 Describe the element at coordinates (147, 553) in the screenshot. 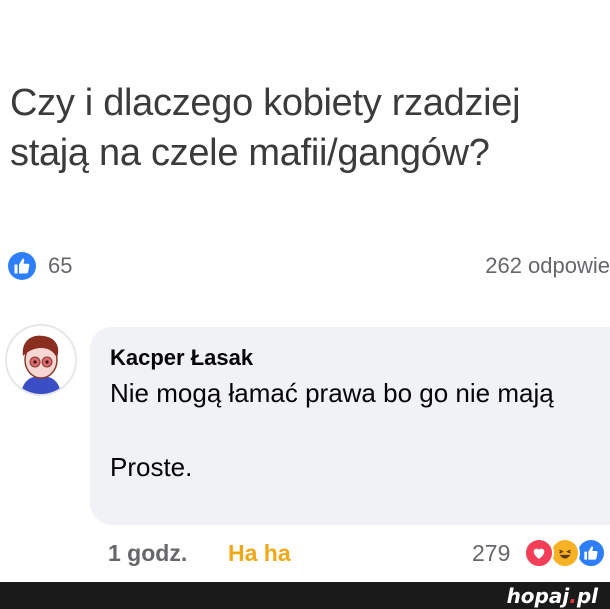

I see `comment-timestamp: 1 godz.` at that location.